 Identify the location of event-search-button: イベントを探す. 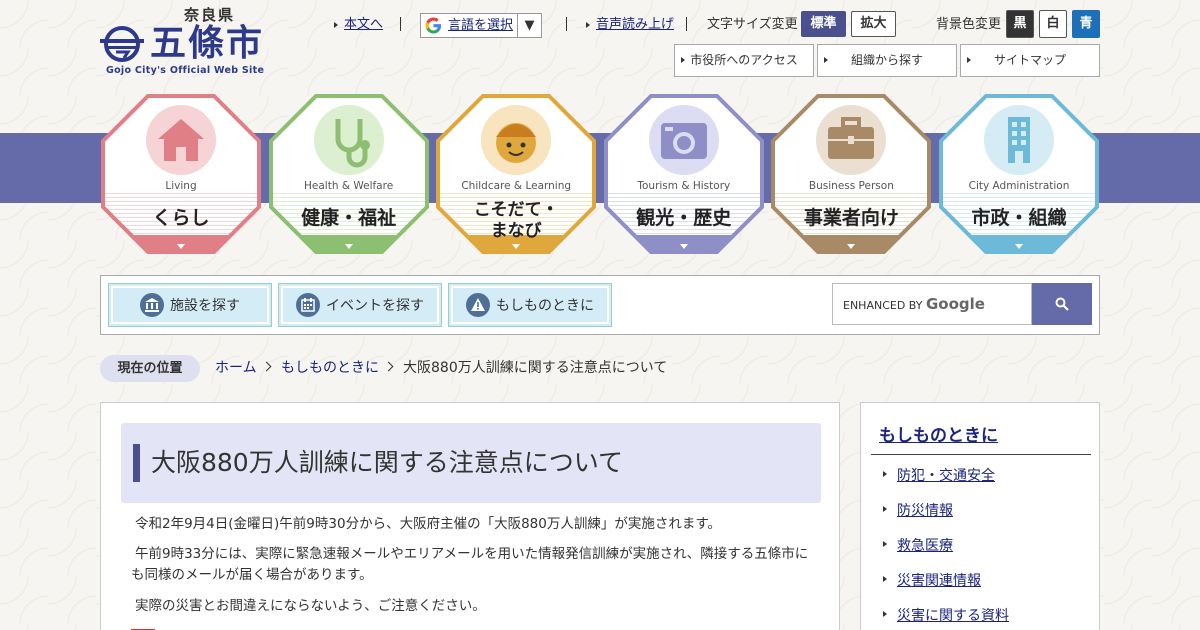
(360, 305).